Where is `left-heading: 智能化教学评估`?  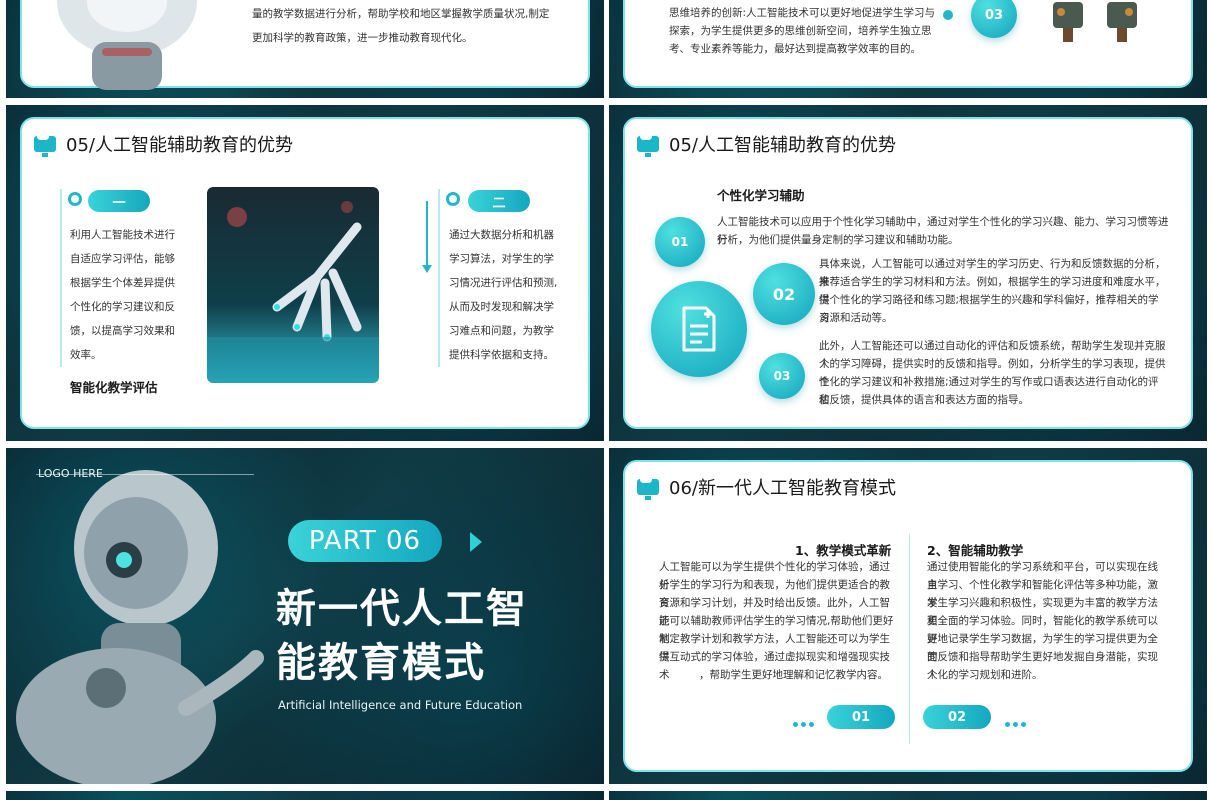
left-heading: 智能化教学评估 is located at coordinates (114, 387).